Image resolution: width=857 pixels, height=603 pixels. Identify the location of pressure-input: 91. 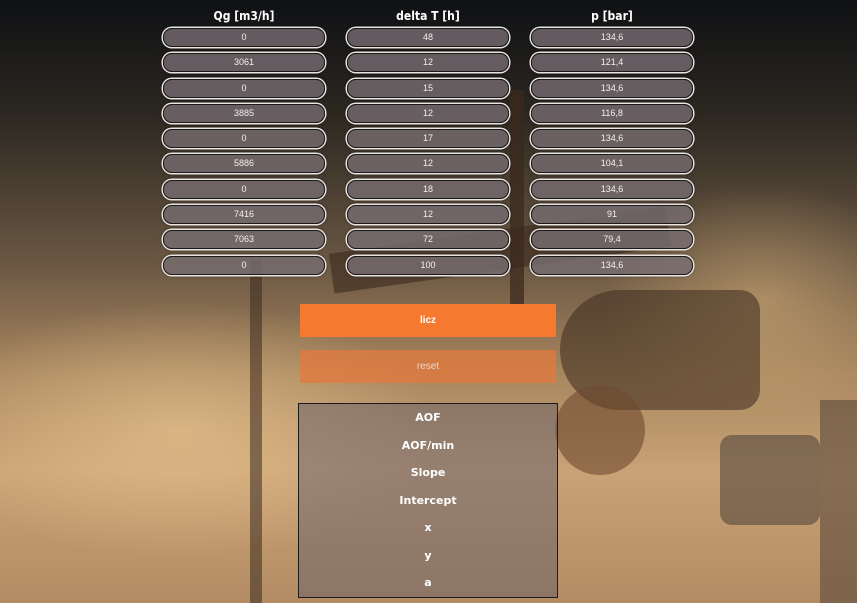
(612, 214).